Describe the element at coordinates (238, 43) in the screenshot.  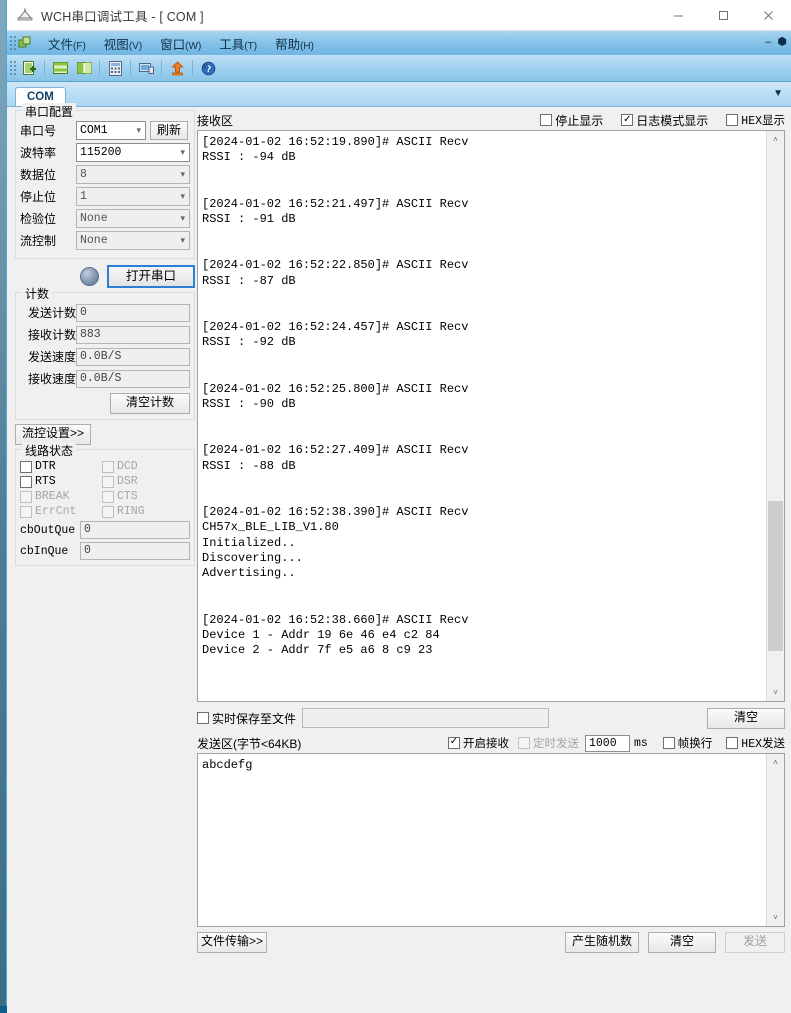
I see `menu-tools: 工具(T)` at that location.